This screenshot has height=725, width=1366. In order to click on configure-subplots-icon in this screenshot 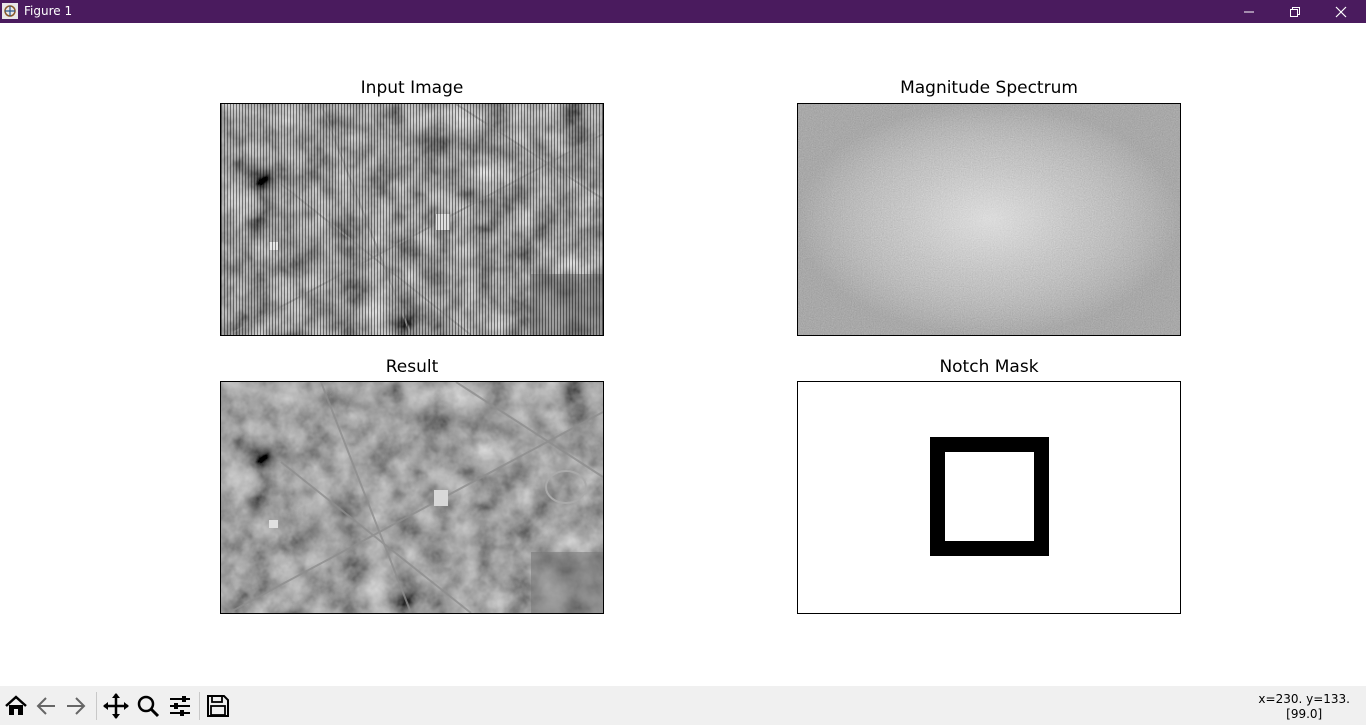, I will do `click(180, 706)`.